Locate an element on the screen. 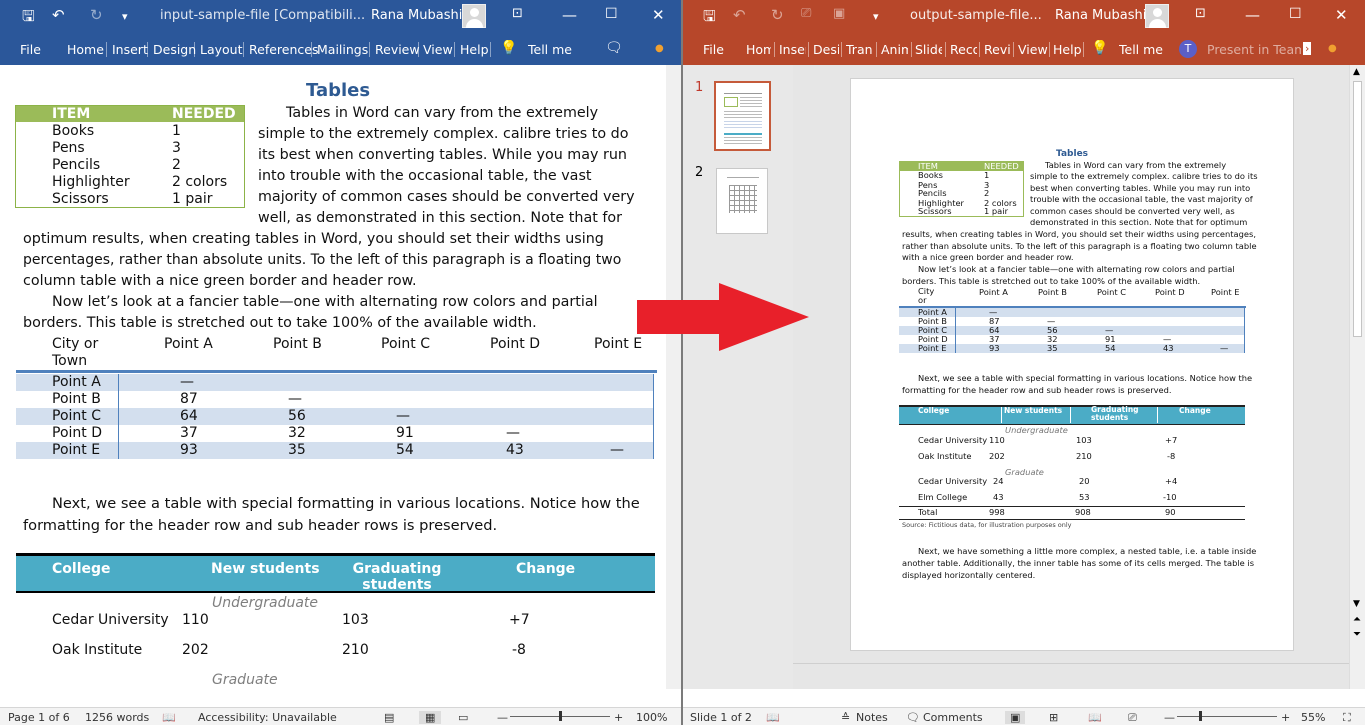 Image resolution: width=1365 pixels, height=725 pixels. presentation-icon: ⎚ is located at coordinates (806, 13).